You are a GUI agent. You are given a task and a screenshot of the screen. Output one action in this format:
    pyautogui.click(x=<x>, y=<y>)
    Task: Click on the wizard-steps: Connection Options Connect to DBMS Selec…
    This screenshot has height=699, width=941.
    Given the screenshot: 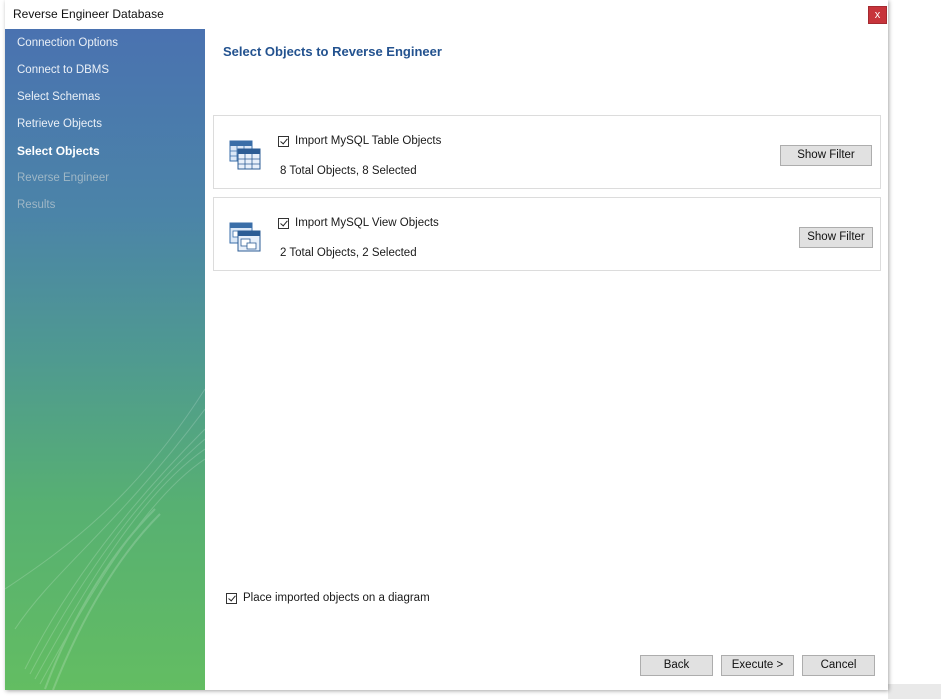 What is the action you would take?
    pyautogui.click(x=67, y=130)
    